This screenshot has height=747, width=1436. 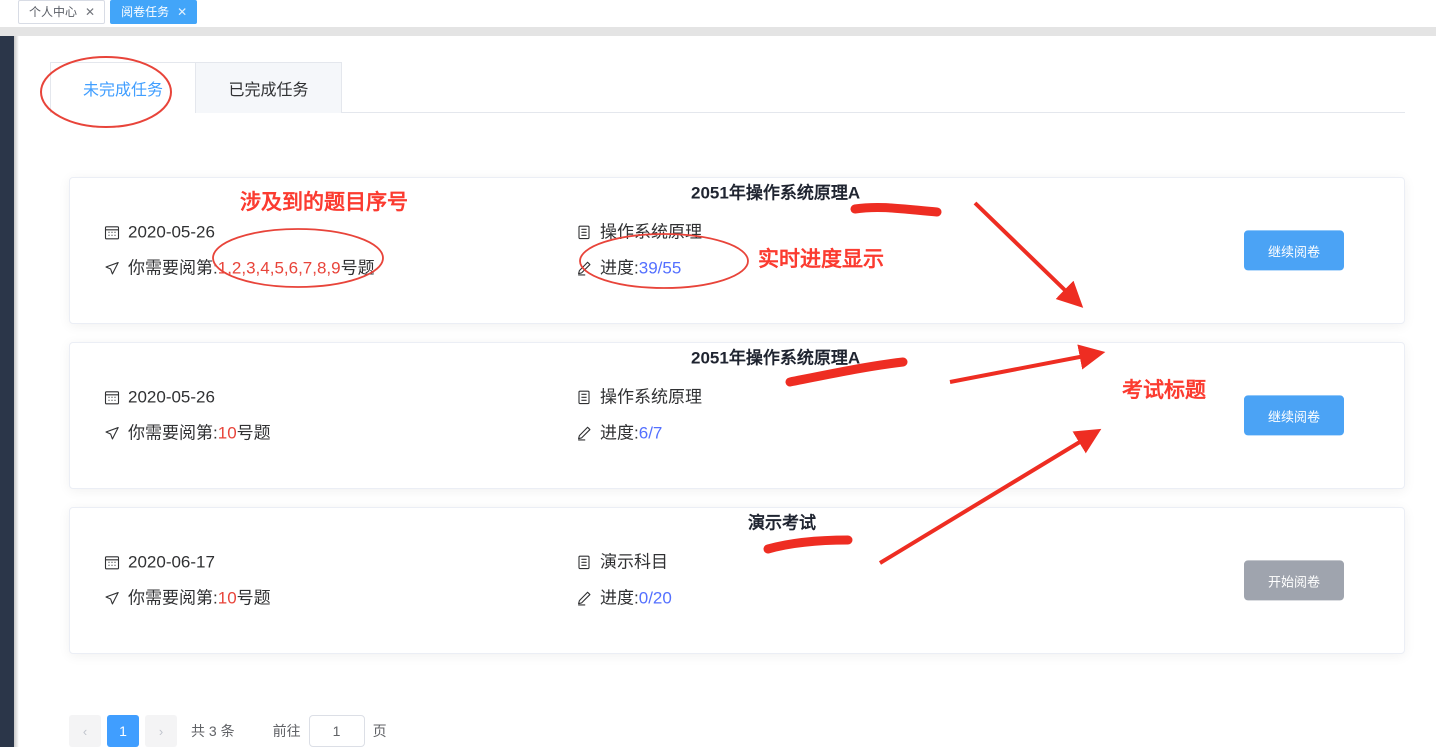 What do you see at coordinates (718, 31) in the screenshot?
I see `tag-bar-underline` at bounding box center [718, 31].